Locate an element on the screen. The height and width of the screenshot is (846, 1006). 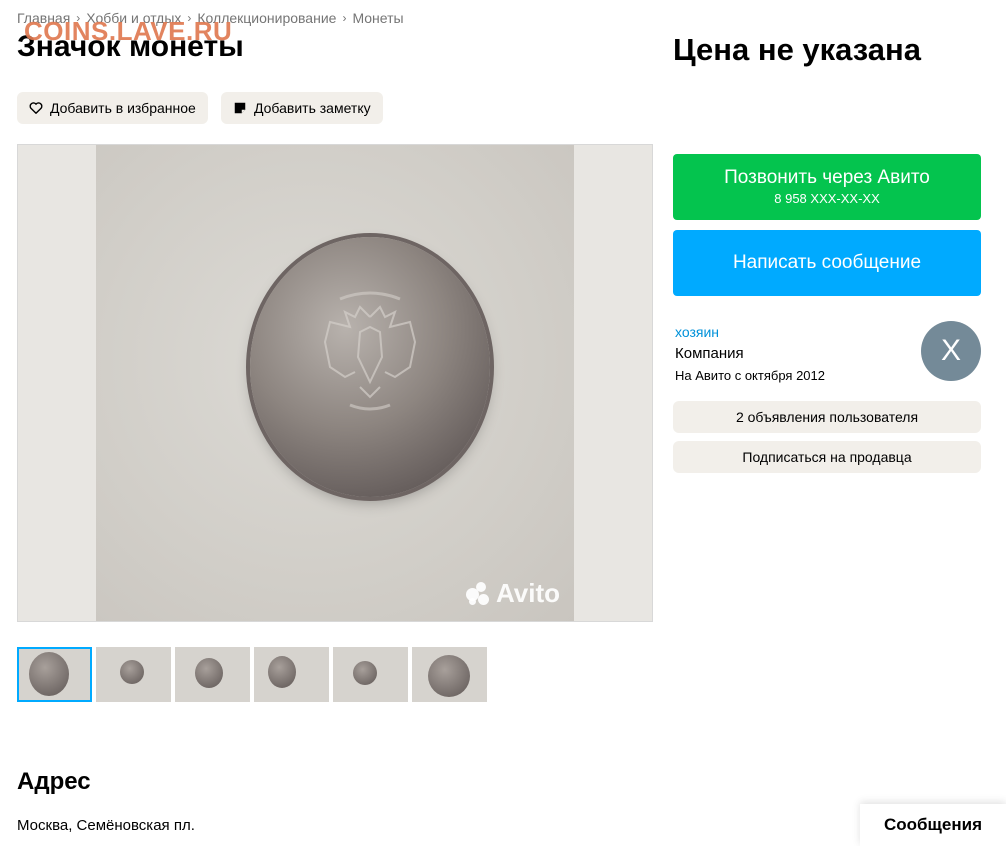
breadcrumb-coins: Монеты is located at coordinates (377, 18).